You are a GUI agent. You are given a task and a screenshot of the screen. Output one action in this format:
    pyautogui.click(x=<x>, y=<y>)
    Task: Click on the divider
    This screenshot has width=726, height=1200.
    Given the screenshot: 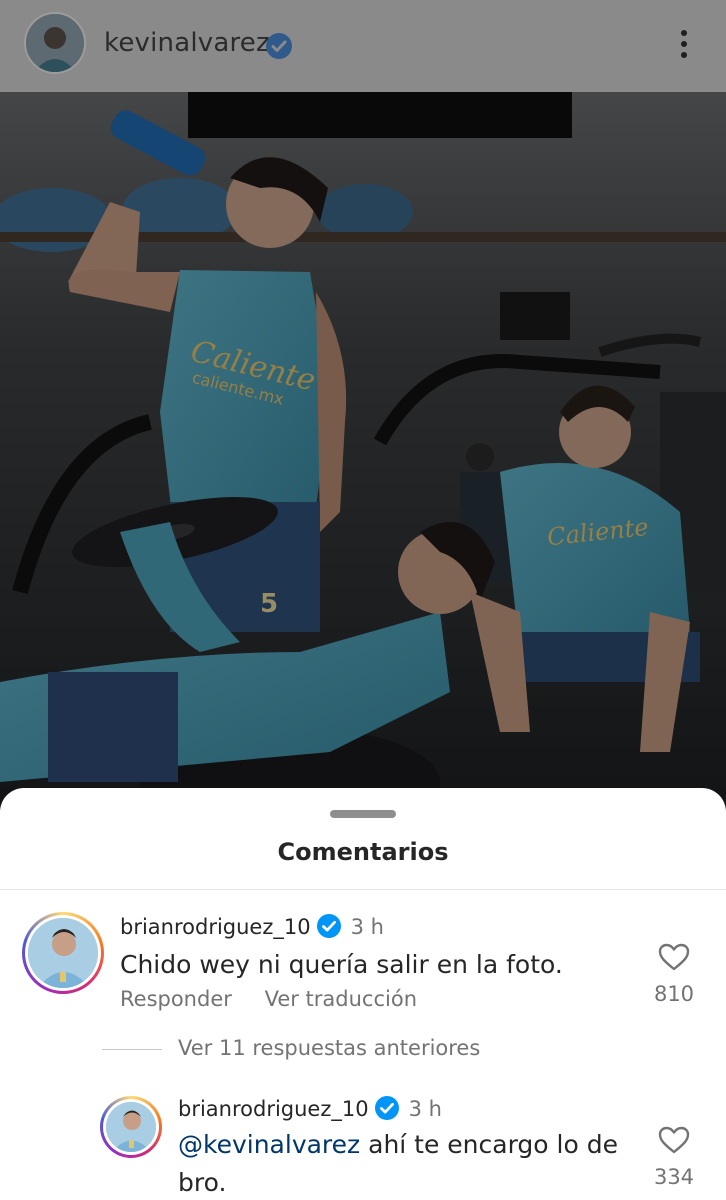 What is the action you would take?
    pyautogui.click(x=363, y=889)
    